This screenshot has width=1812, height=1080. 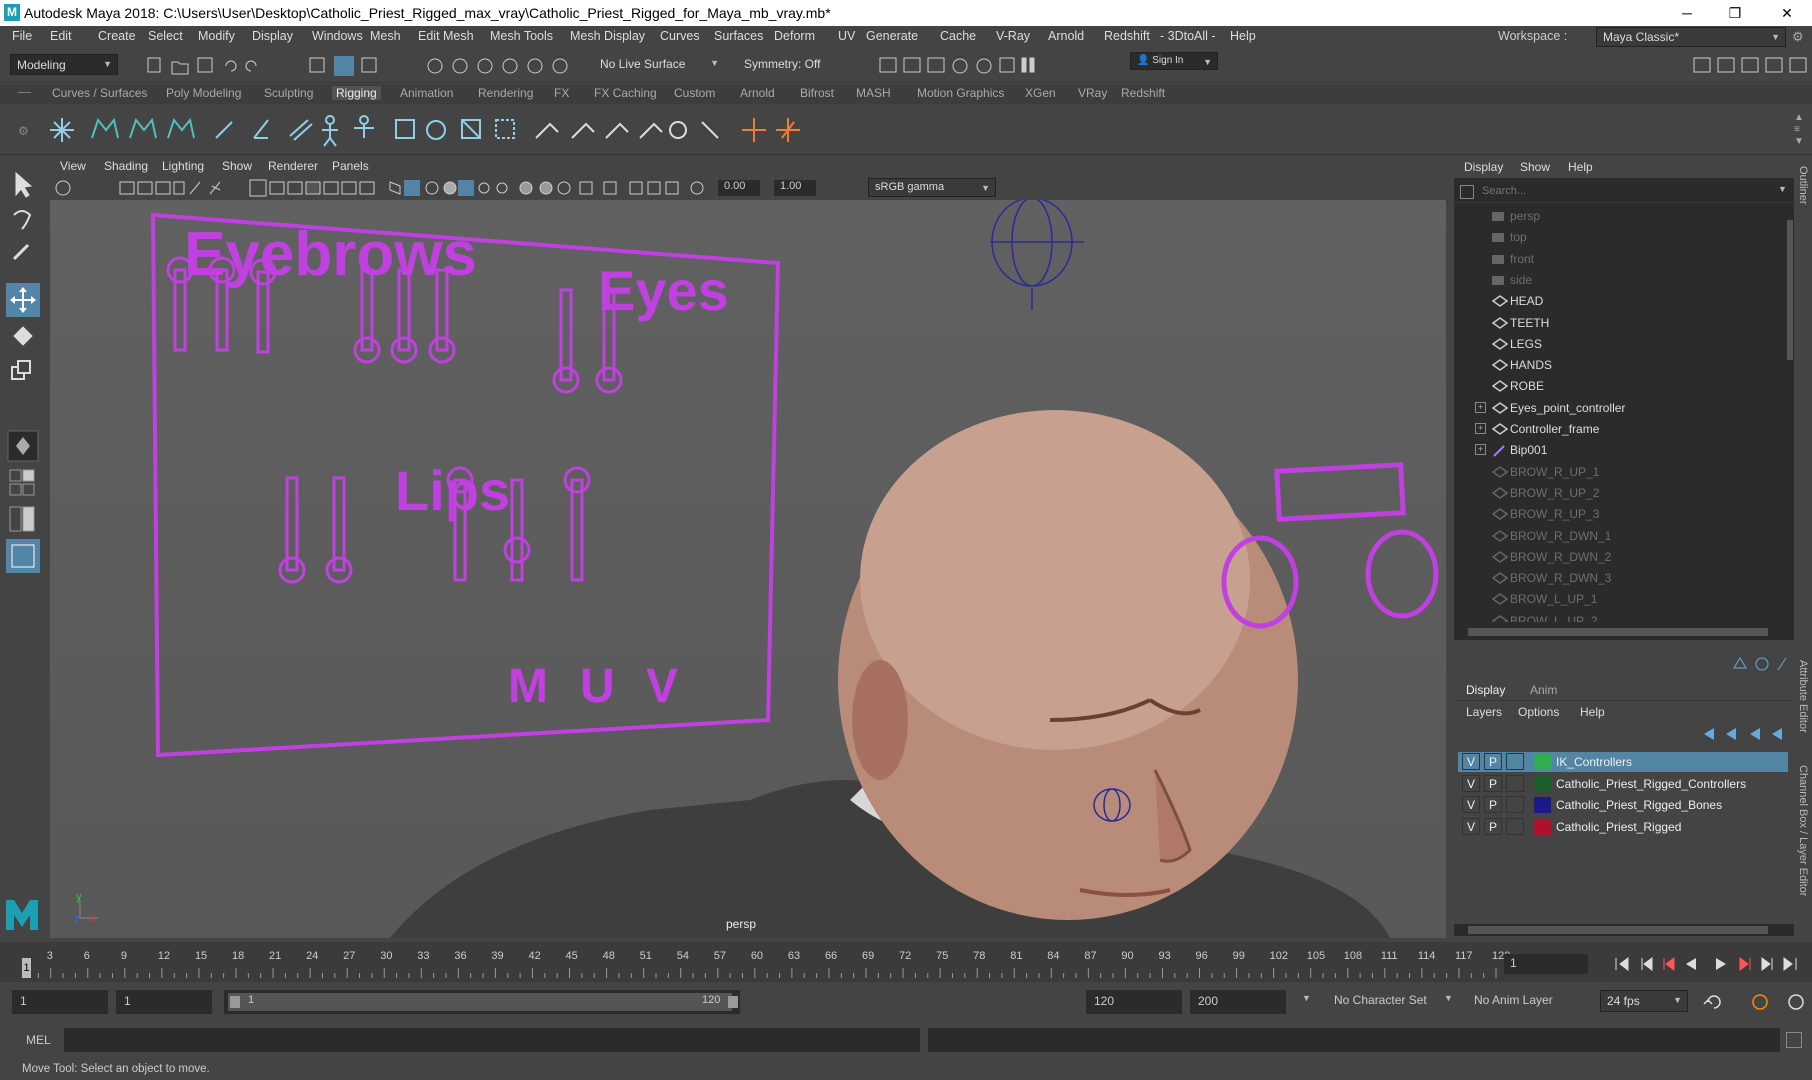 I want to click on menu-create: Create, so click(x=117, y=36).